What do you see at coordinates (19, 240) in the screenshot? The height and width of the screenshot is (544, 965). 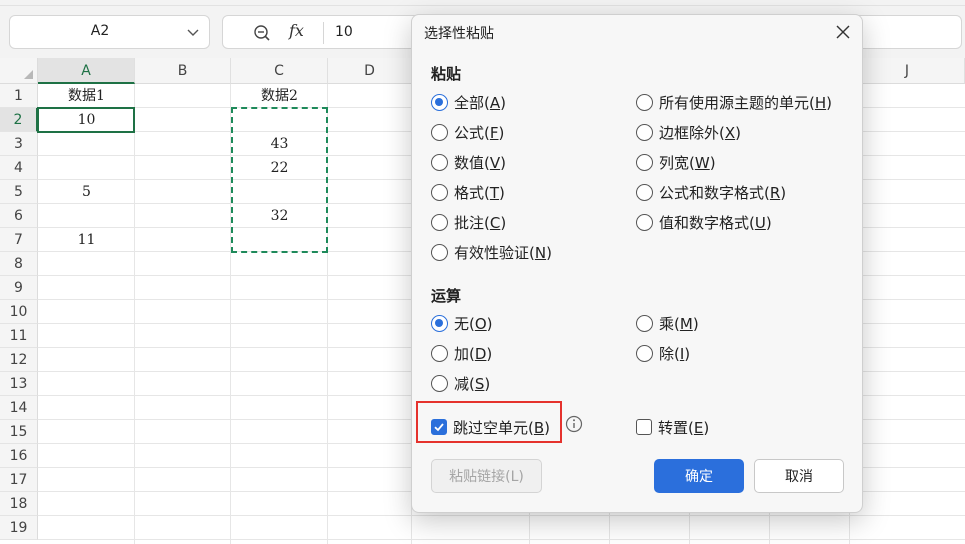 I see `row-header: 7` at bounding box center [19, 240].